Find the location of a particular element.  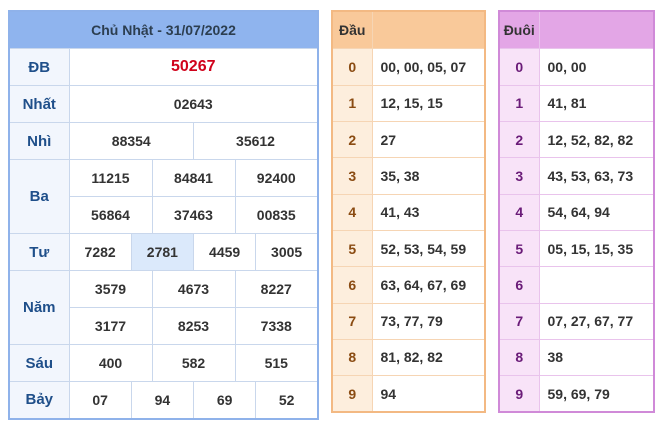

duoi-row: 8 38 is located at coordinates (576, 357).